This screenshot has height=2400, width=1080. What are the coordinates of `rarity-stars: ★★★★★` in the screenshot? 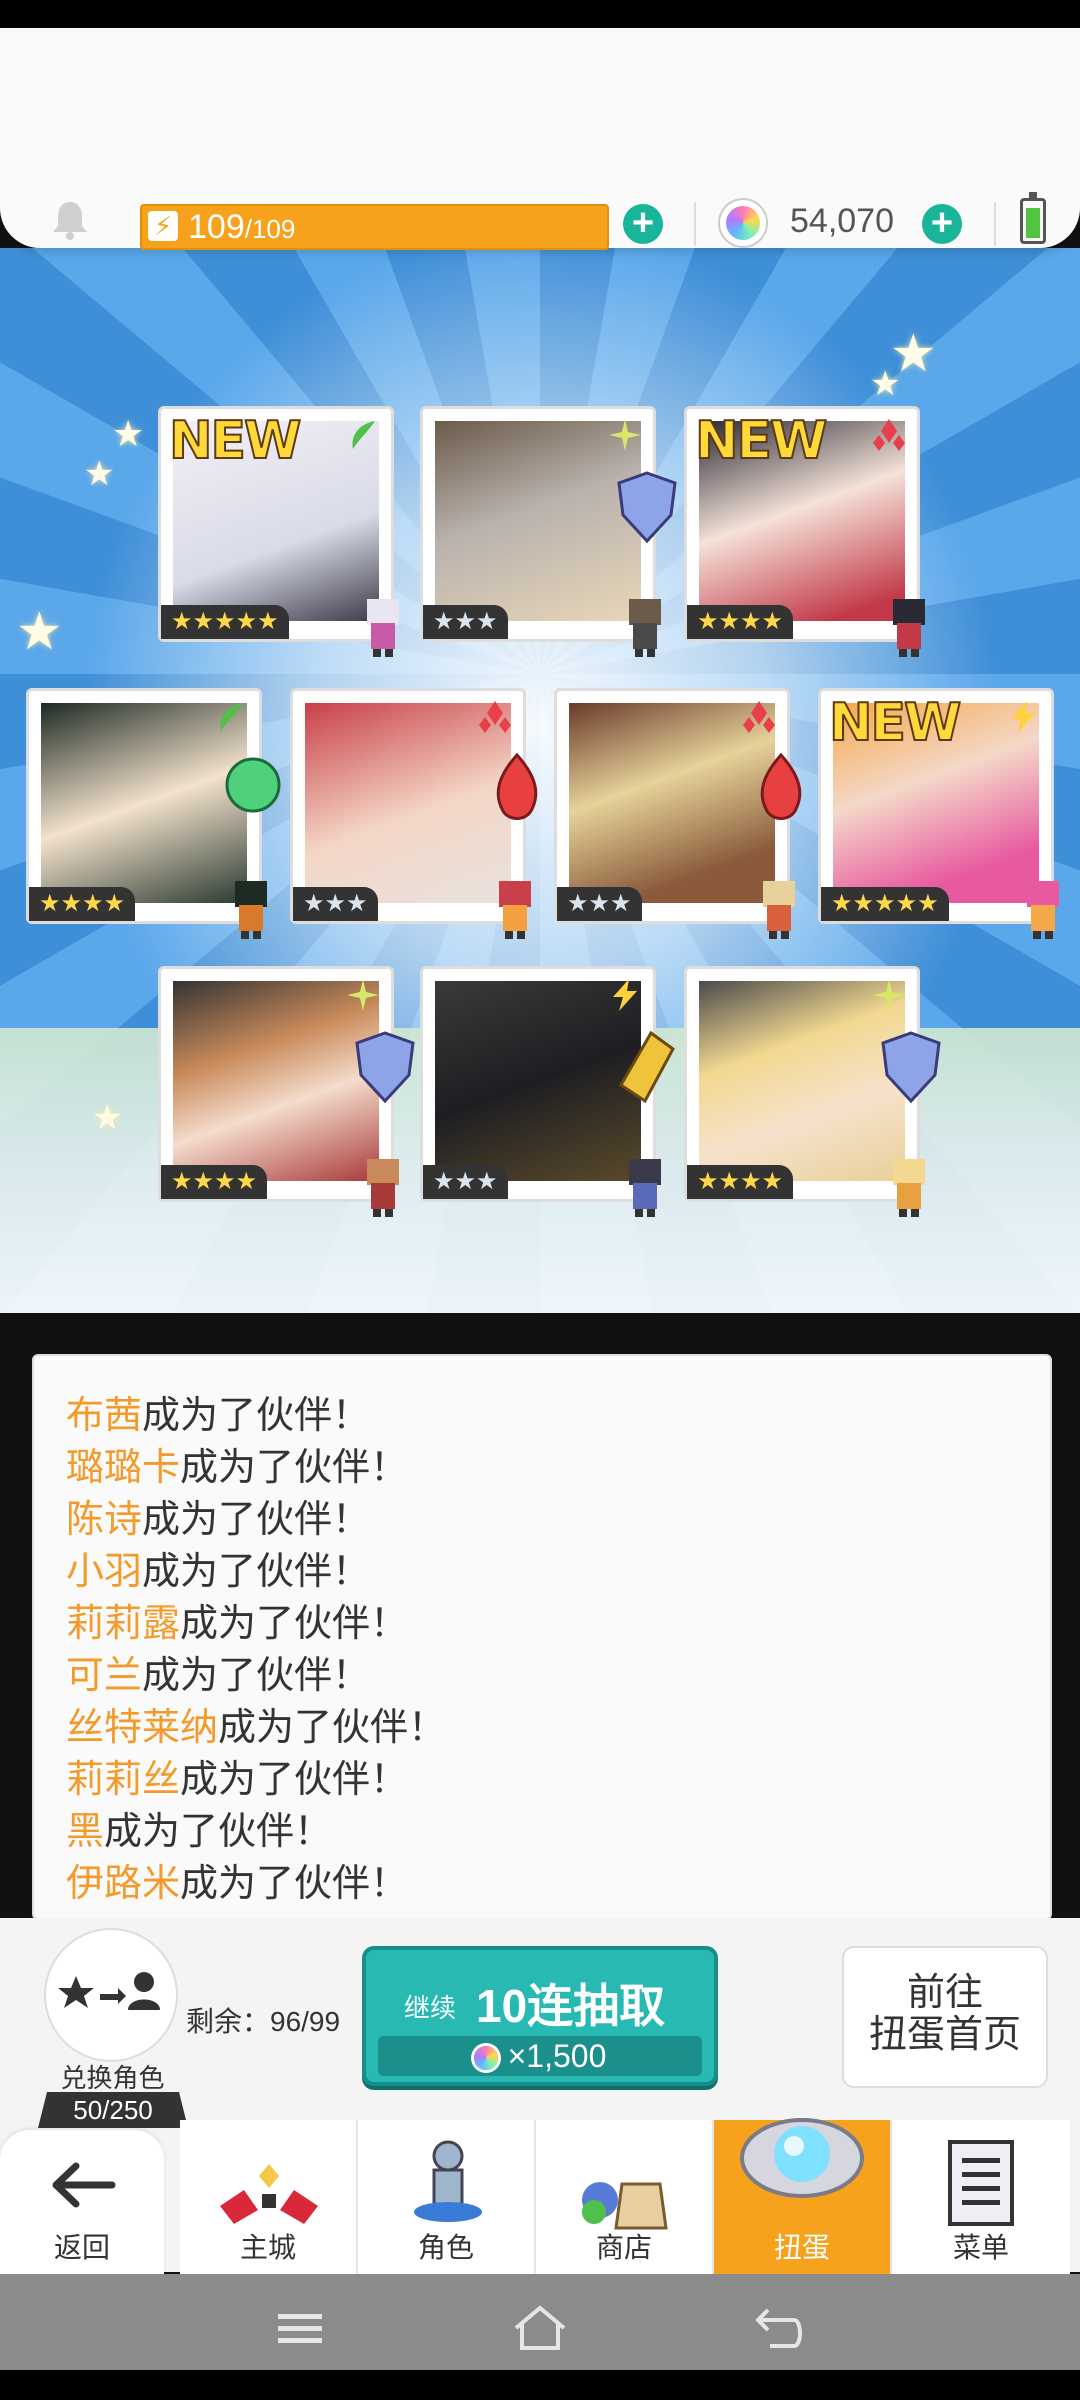 It's located at (885, 904).